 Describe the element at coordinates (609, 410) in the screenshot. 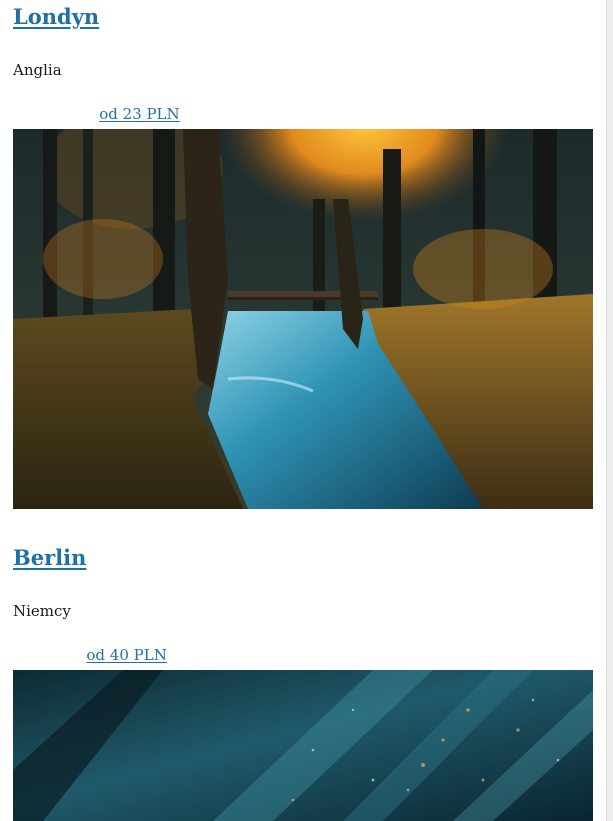

I see `scrollbar` at that location.